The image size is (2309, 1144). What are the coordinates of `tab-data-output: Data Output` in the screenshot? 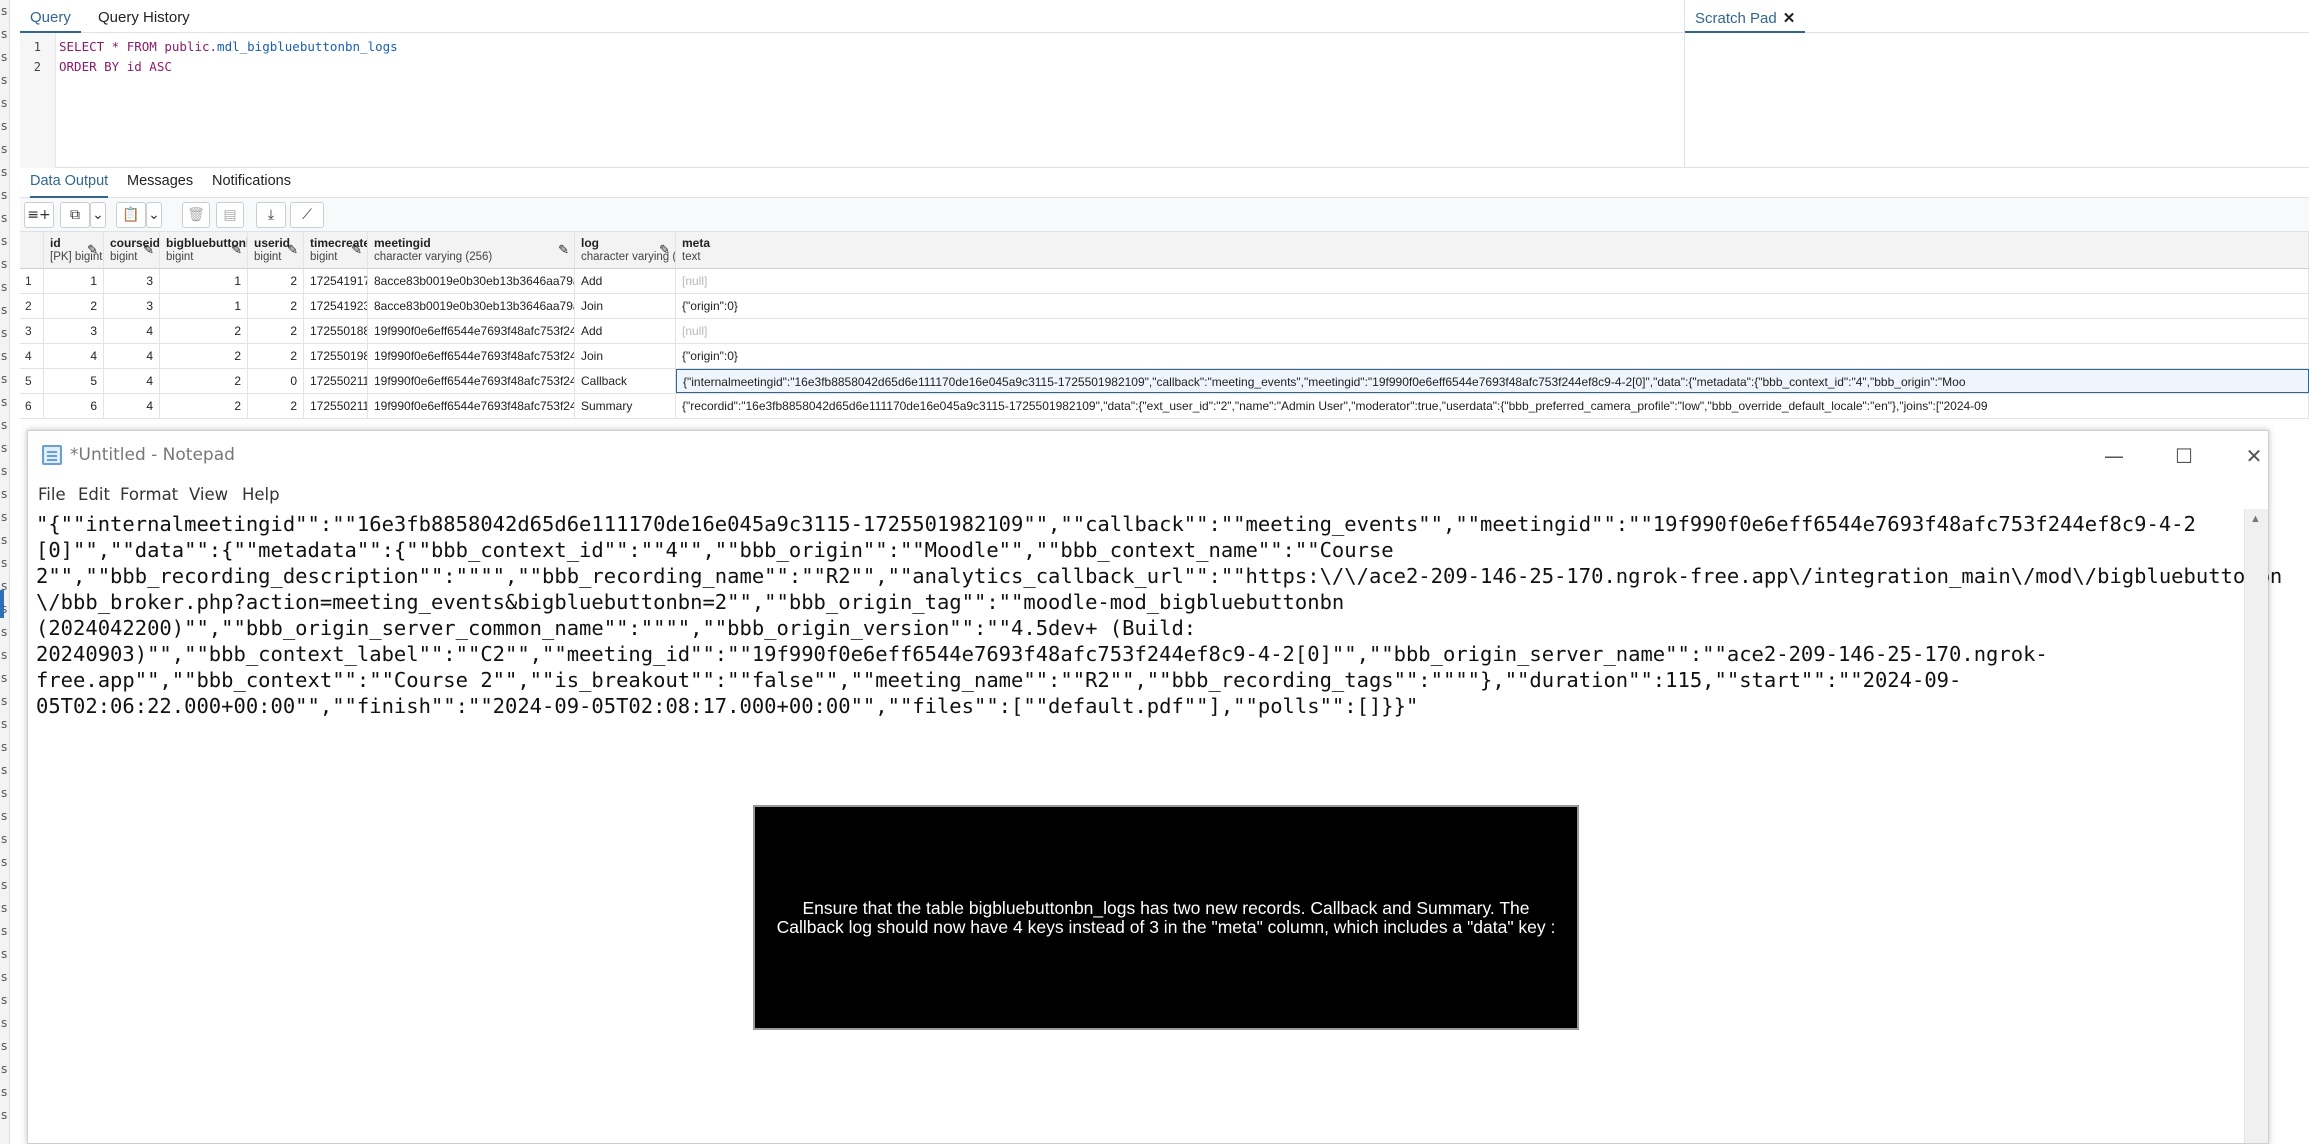 It's located at (69, 183).